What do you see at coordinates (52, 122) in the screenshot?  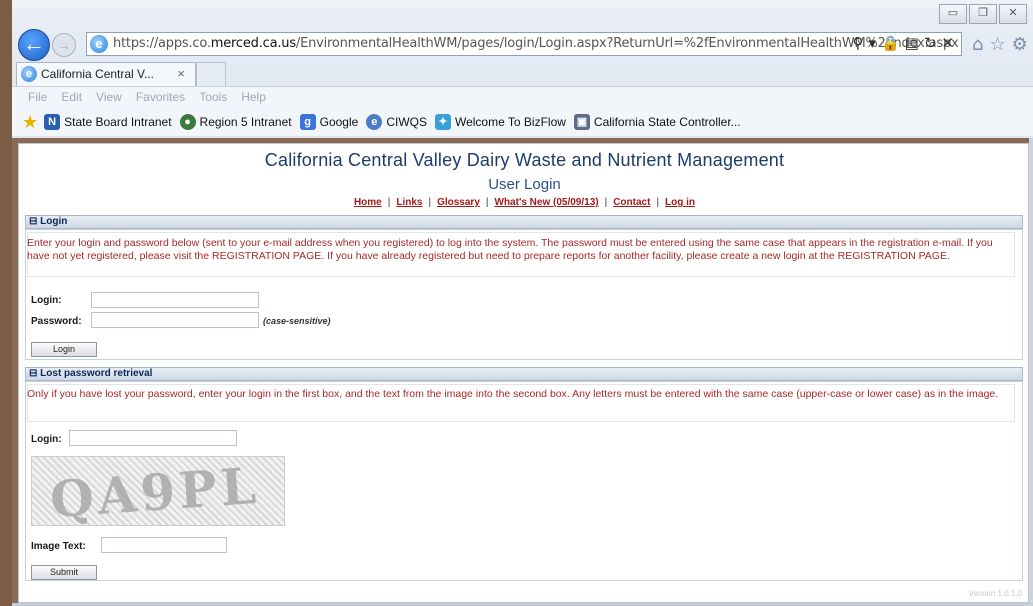 I see `state-board-icon: N` at bounding box center [52, 122].